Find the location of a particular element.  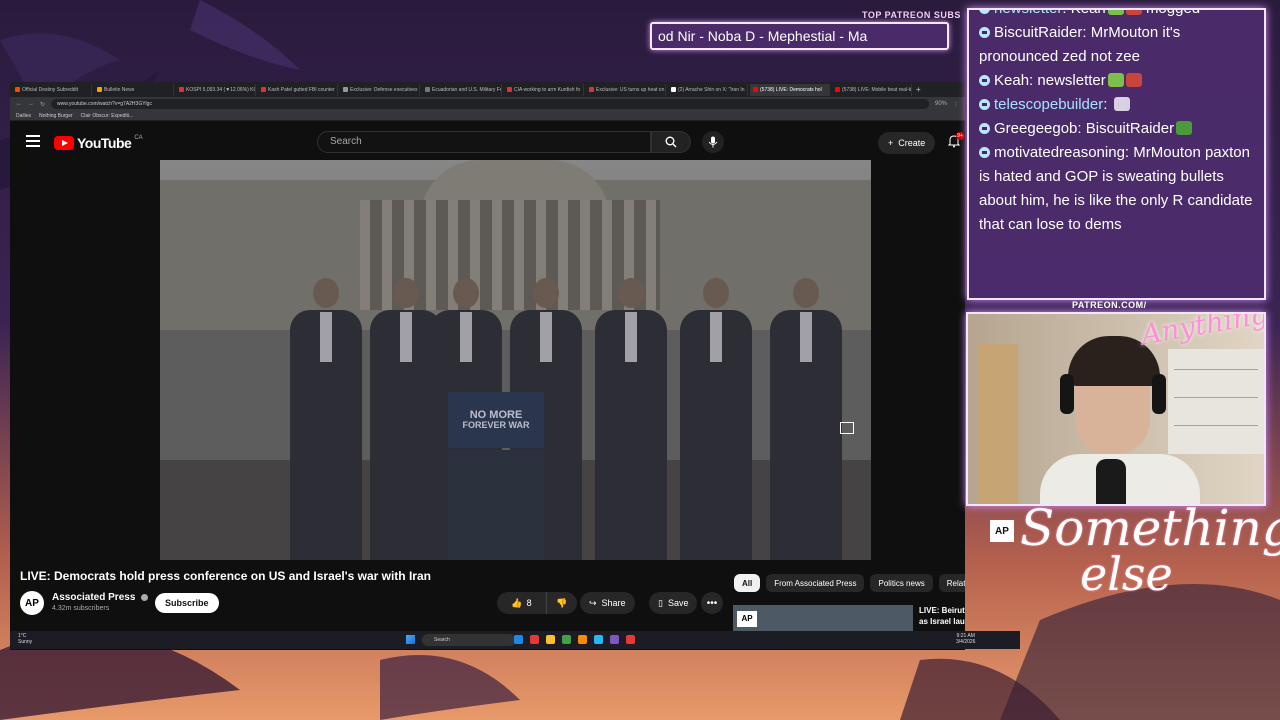

more-actions-button: ••• is located at coordinates (712, 603).